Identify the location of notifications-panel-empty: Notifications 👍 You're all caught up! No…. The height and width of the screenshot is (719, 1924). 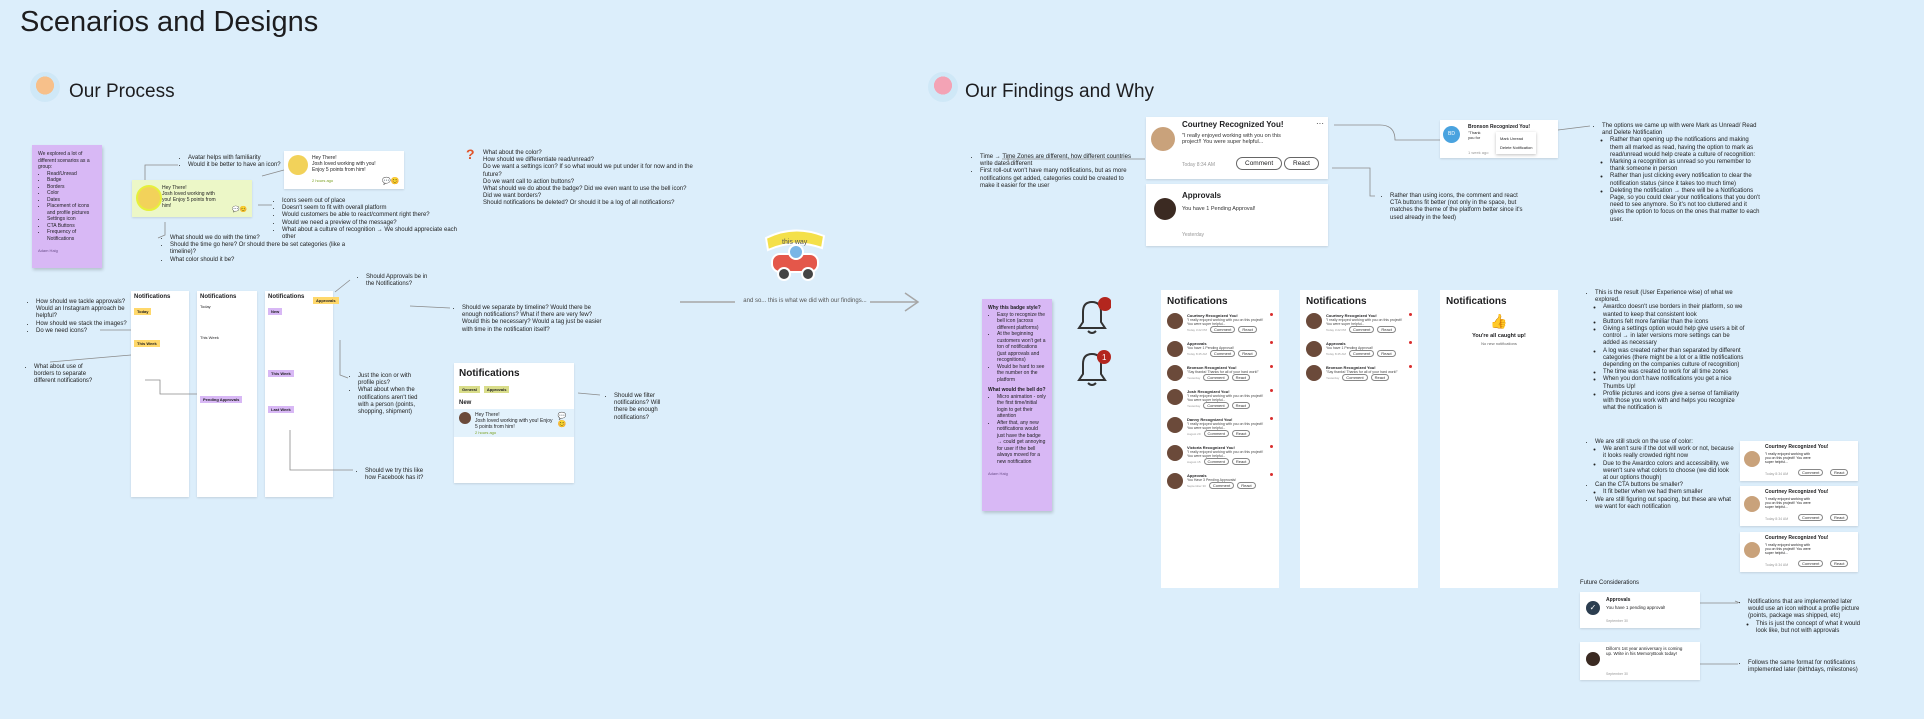
(1499, 439).